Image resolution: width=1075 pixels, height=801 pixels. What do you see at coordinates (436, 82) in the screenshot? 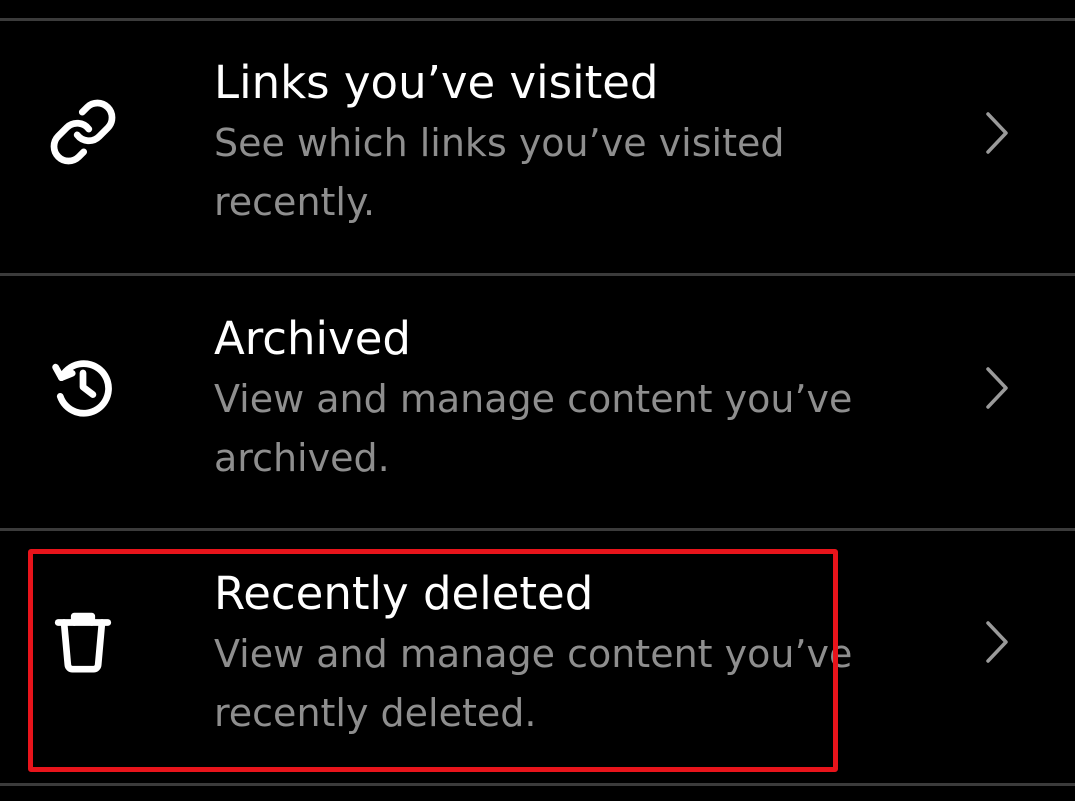
I see `menu-item-title: Links you’ve visited` at bounding box center [436, 82].